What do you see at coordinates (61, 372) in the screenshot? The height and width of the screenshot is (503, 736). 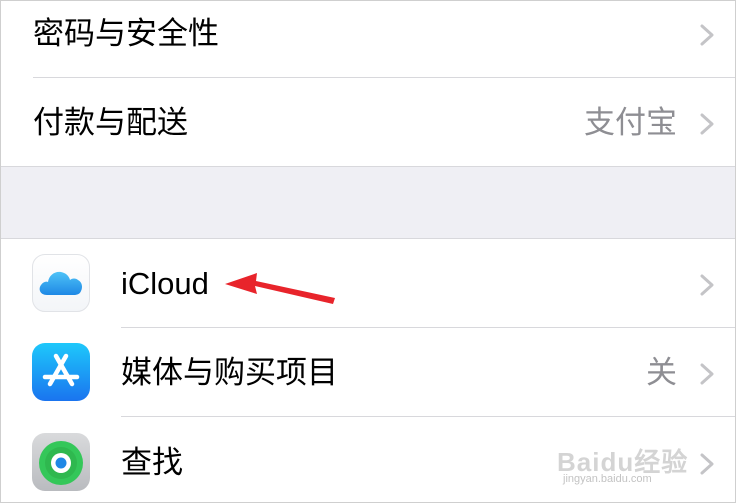 I see `app-store-icon` at bounding box center [61, 372].